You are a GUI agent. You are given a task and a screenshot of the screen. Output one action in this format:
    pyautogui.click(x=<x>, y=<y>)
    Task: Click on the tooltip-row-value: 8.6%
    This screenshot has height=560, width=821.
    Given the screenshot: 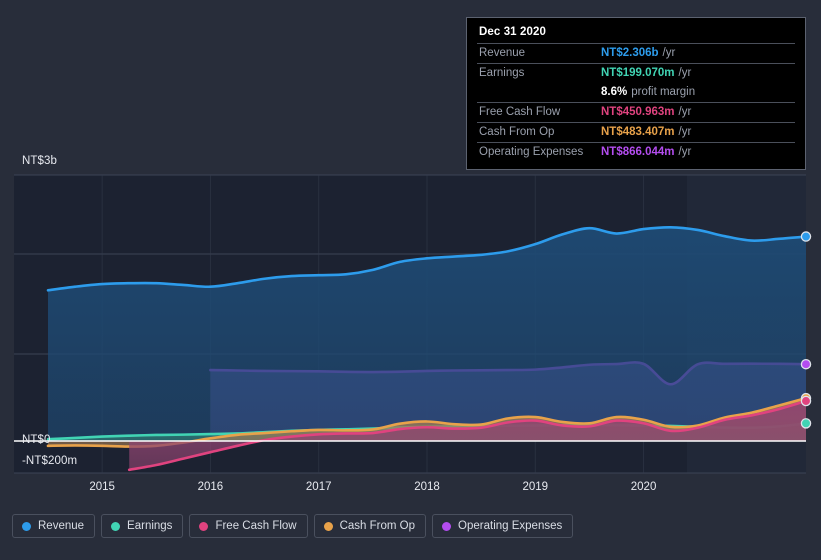 What is the action you would take?
    pyautogui.click(x=614, y=92)
    